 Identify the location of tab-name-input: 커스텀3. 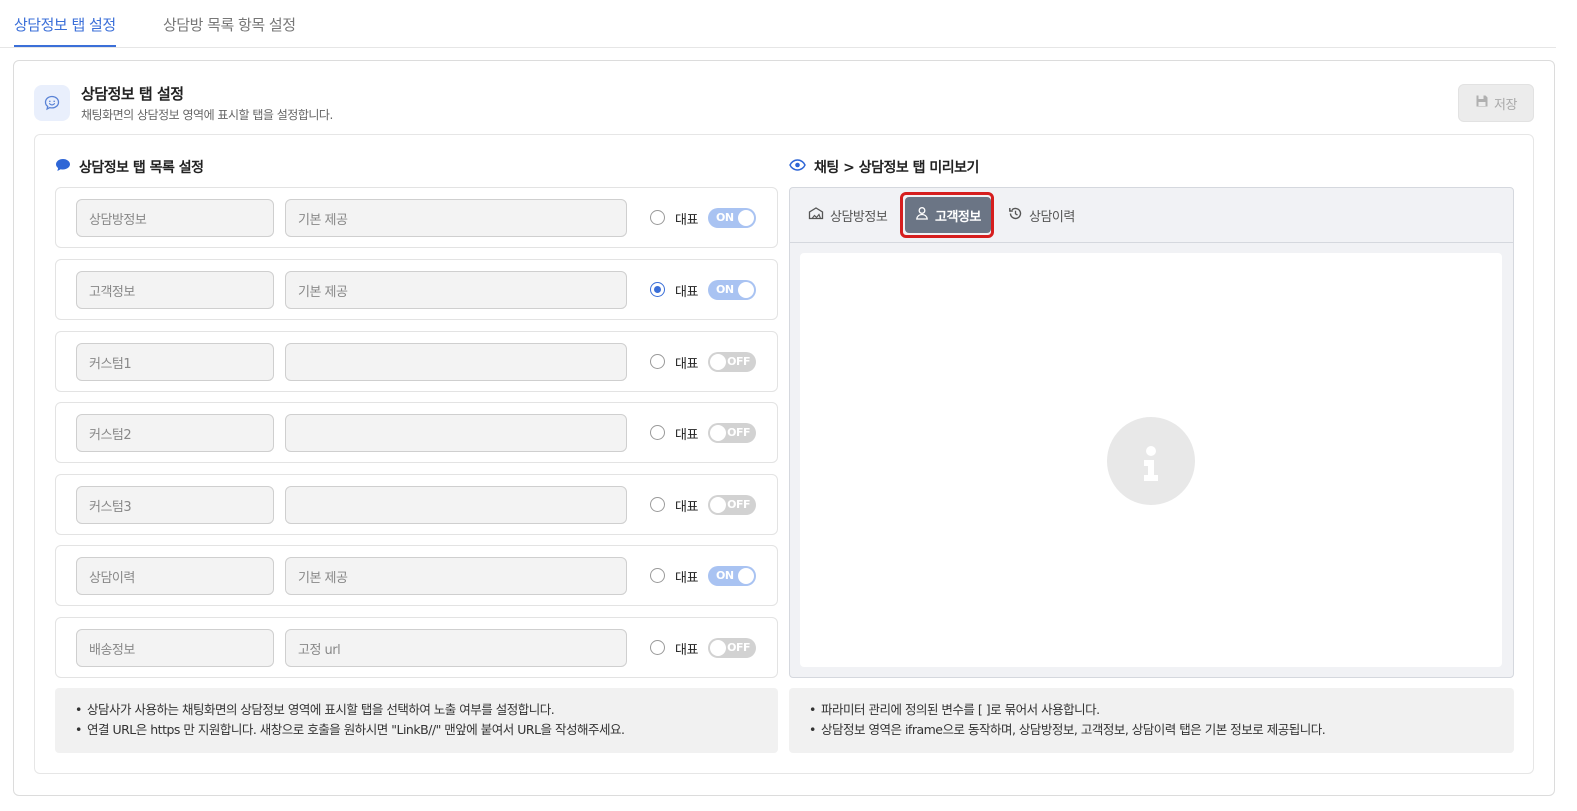
(175, 505).